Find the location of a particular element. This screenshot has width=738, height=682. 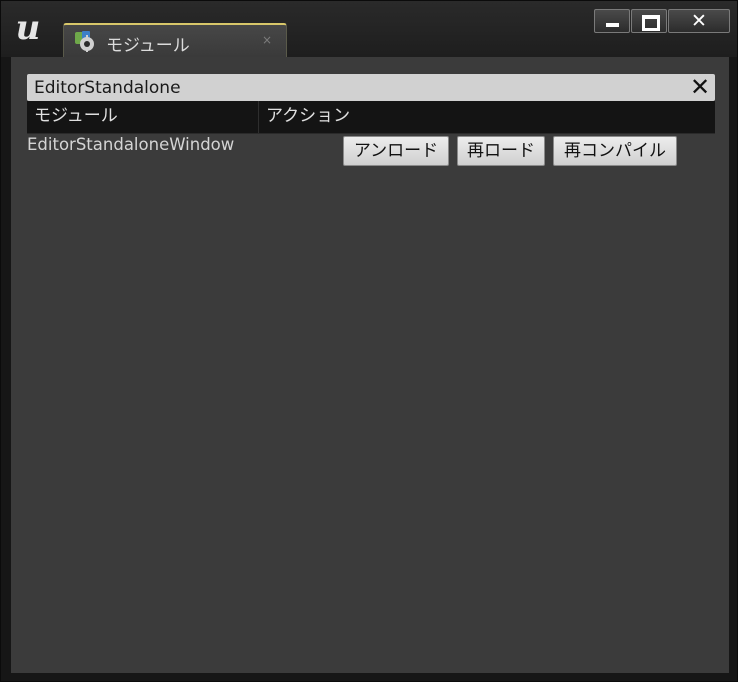

unreal-logo-icon: u is located at coordinates (28, 28).